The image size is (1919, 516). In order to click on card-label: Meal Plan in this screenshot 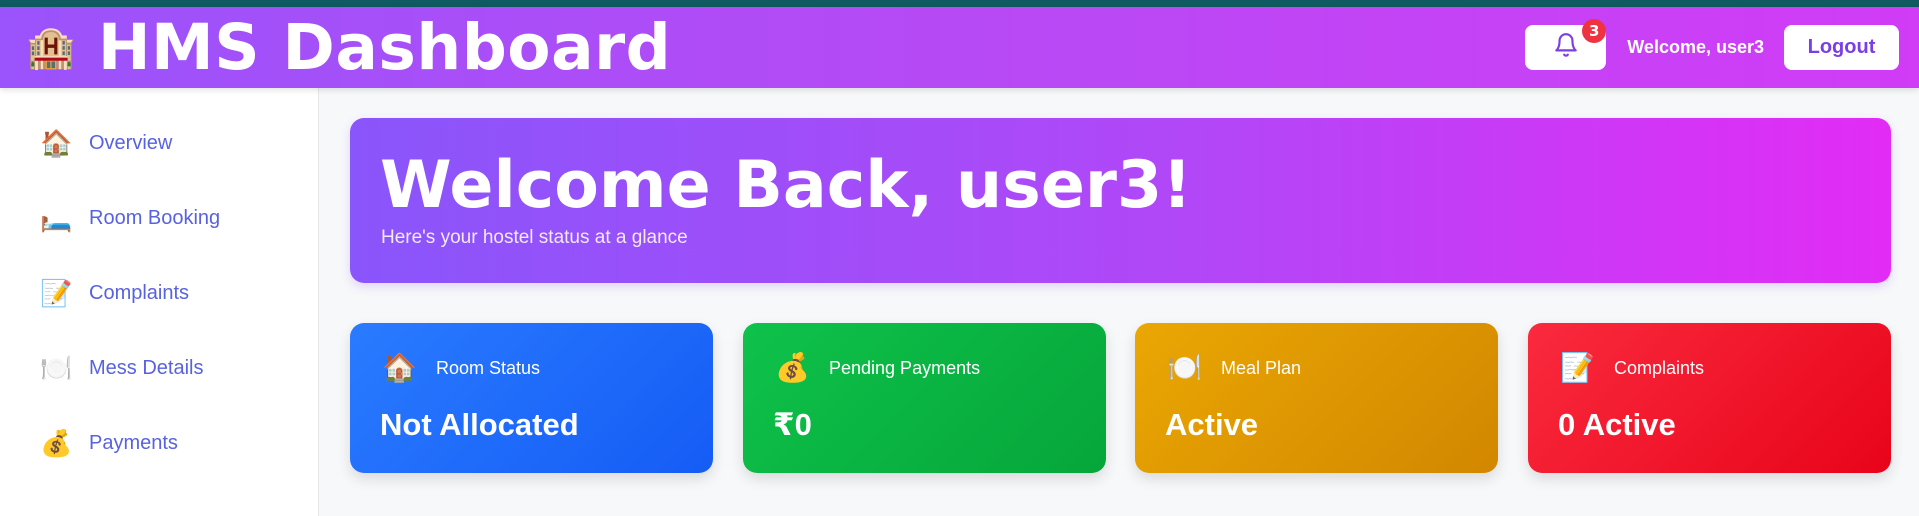, I will do `click(1261, 367)`.